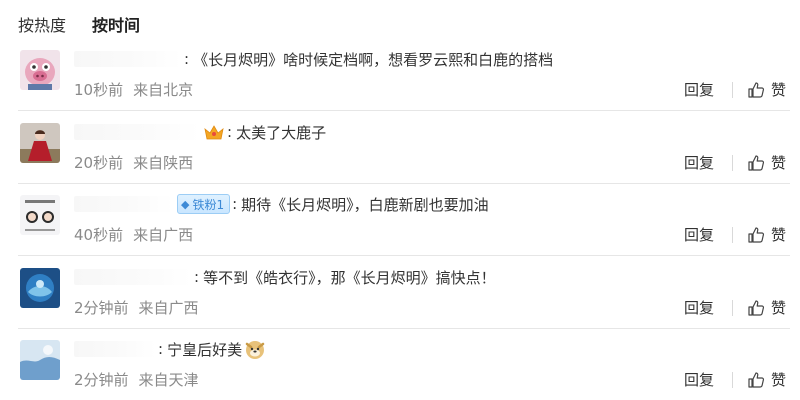 This screenshot has width=800, height=400. Describe the element at coordinates (116, 24) in the screenshot. I see `sort-by-time-tab: 按时间` at that location.